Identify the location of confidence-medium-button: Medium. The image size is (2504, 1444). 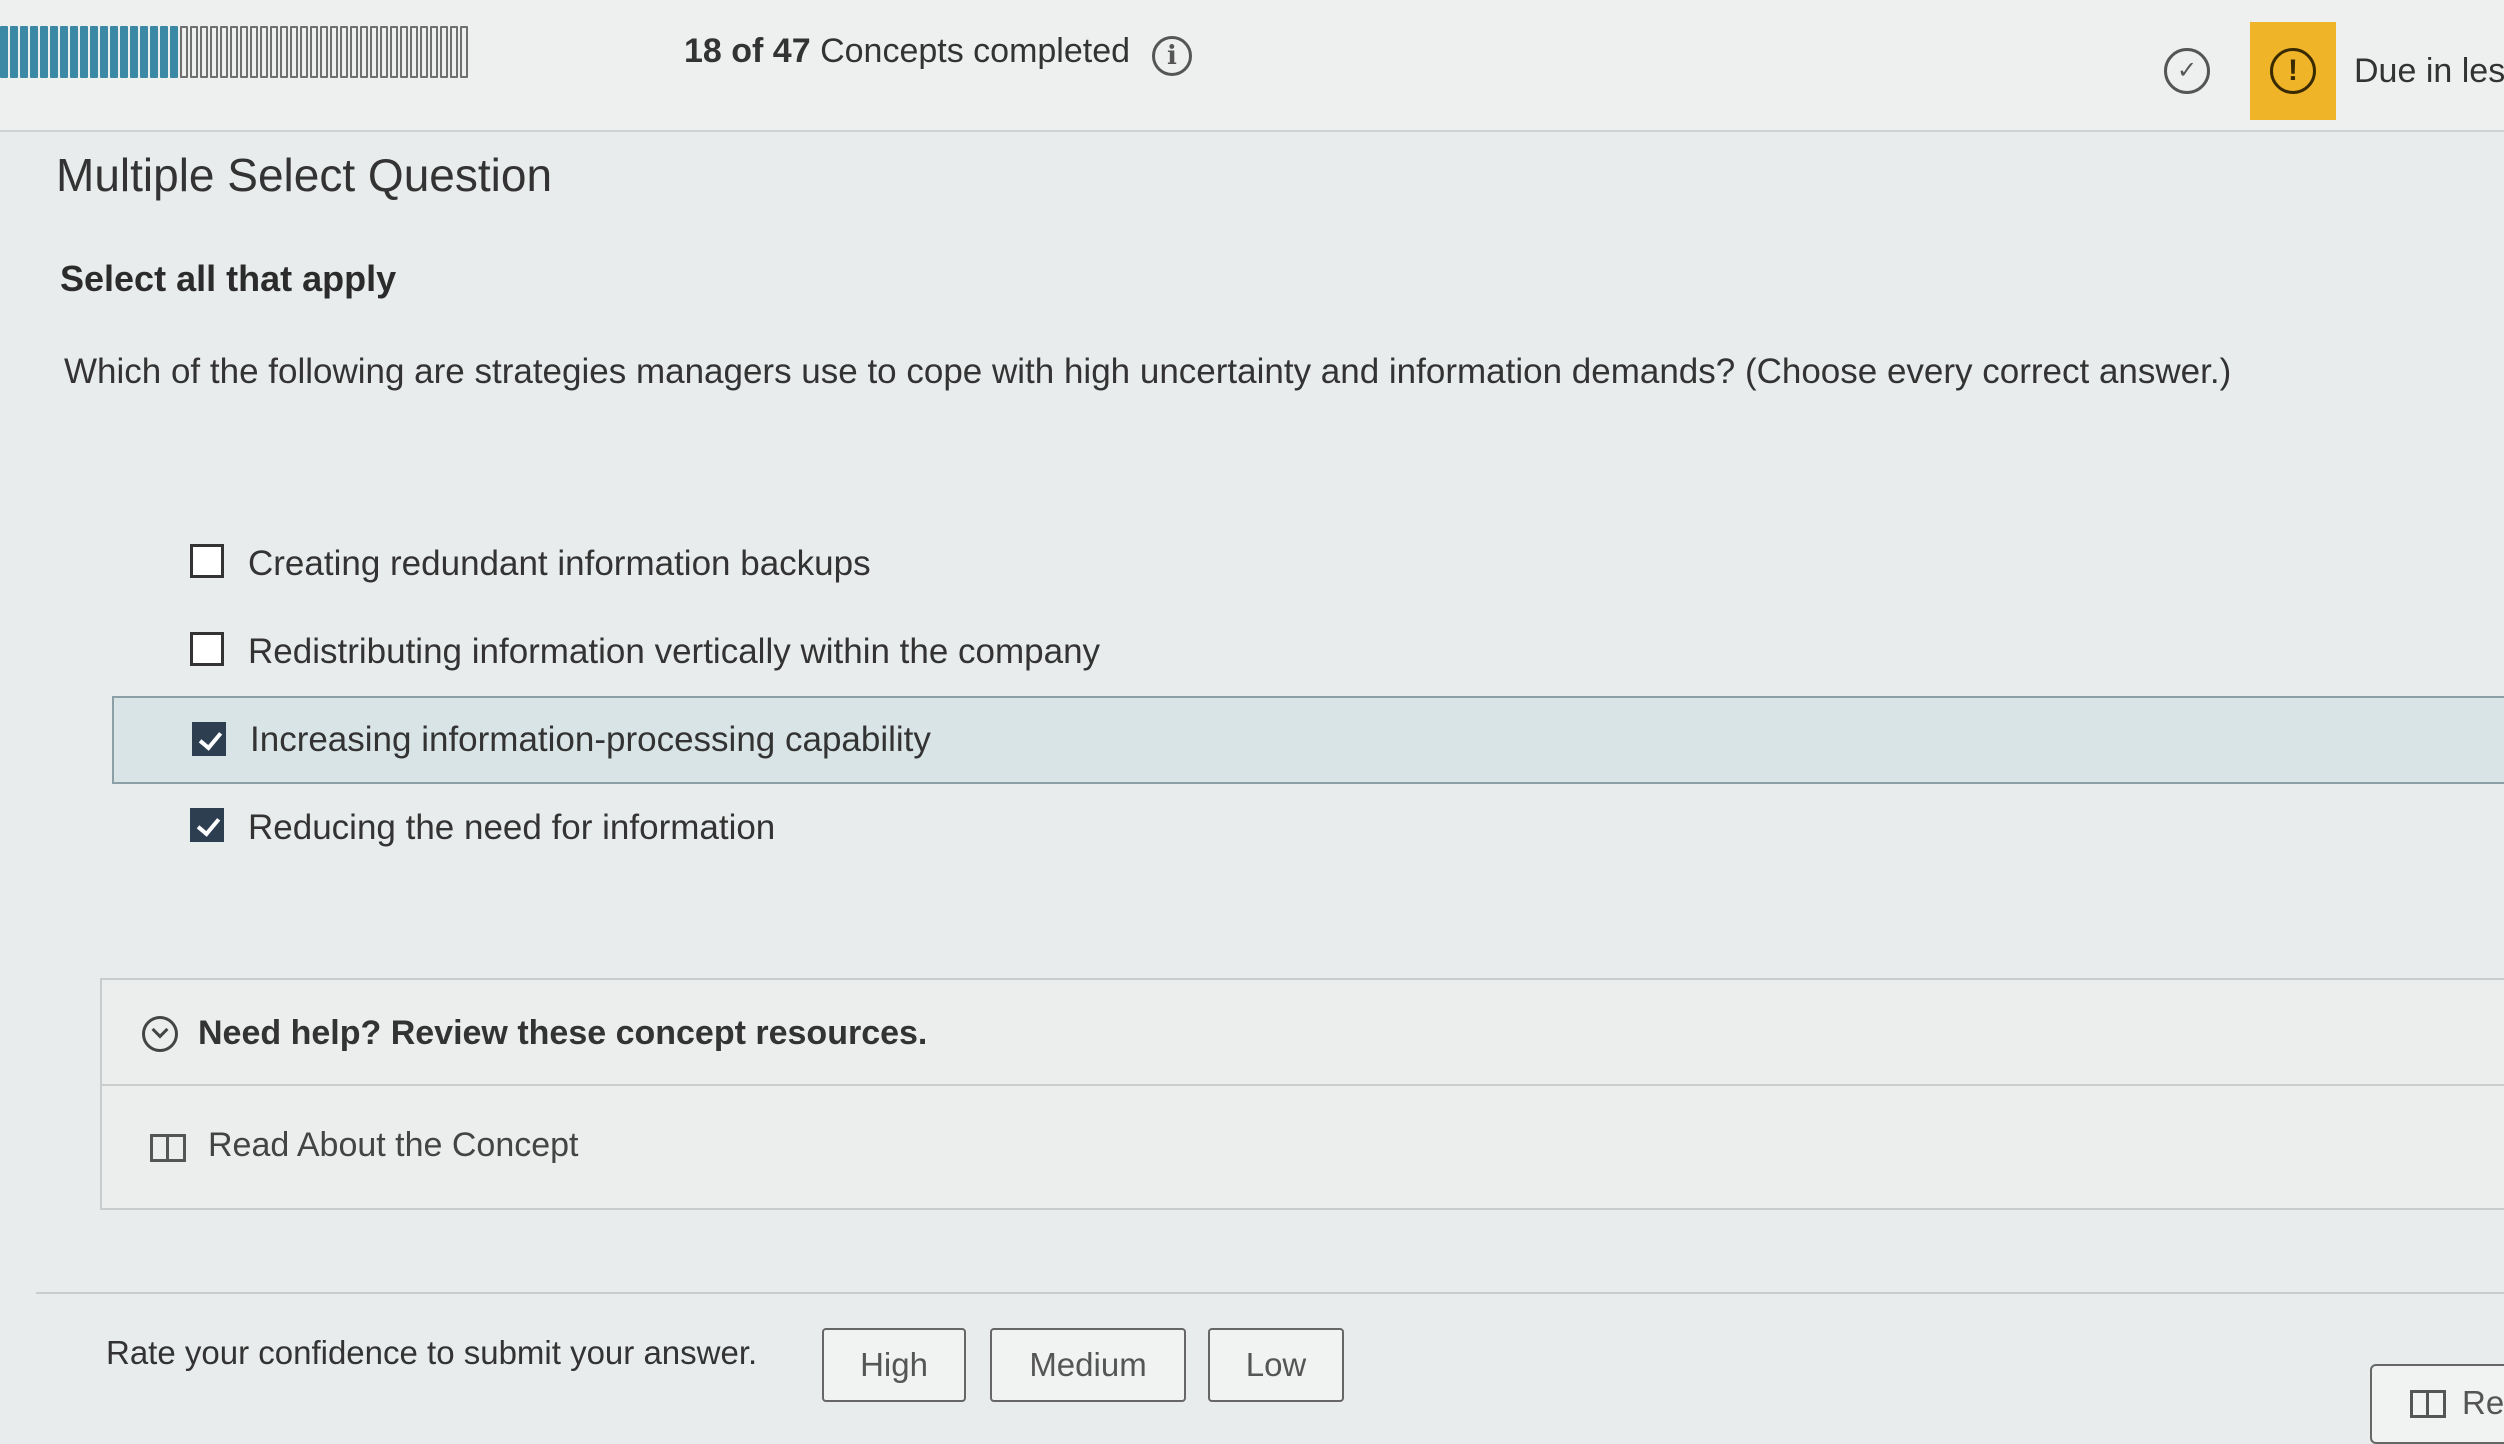
(1088, 1365).